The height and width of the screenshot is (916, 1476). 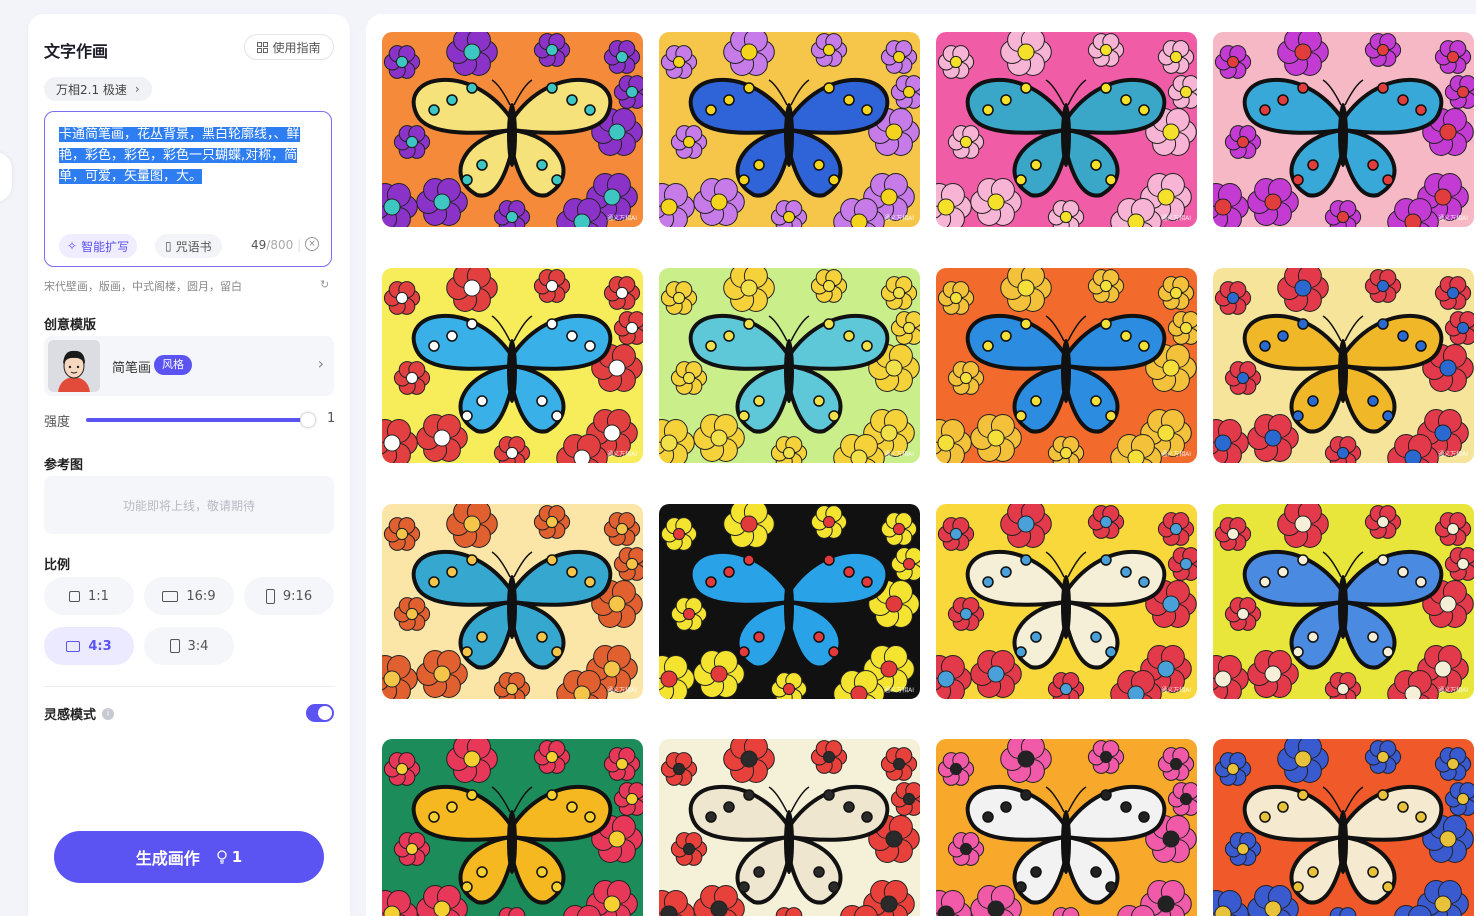 I want to click on divider, so click(x=189, y=686).